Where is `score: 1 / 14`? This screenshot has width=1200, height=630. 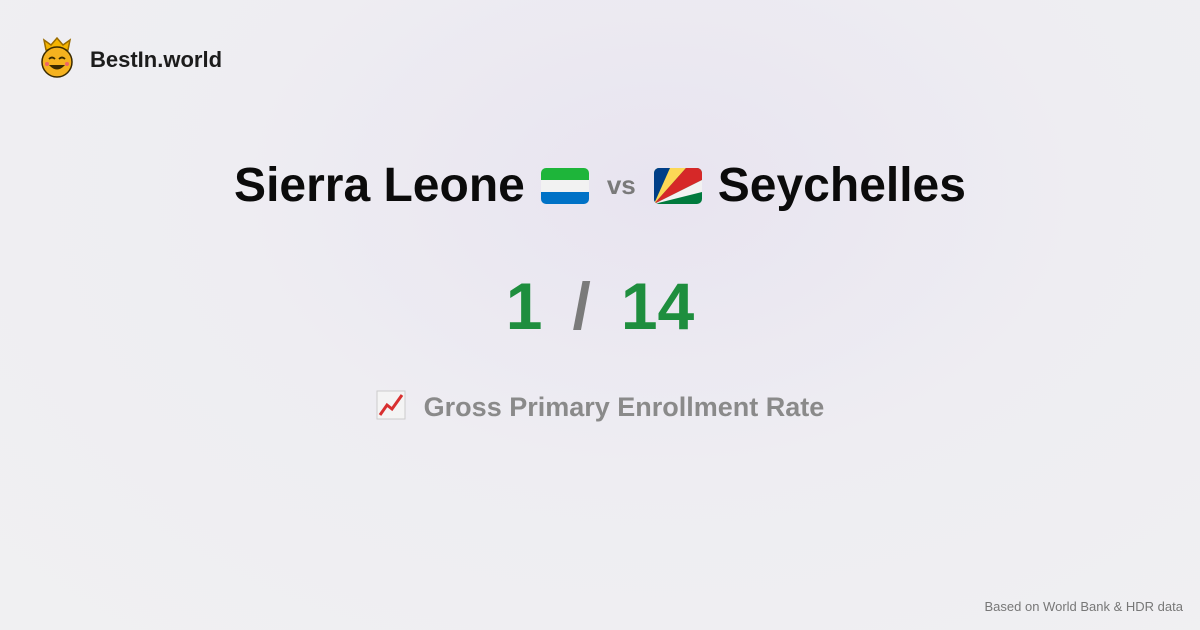 score: 1 / 14 is located at coordinates (600, 306).